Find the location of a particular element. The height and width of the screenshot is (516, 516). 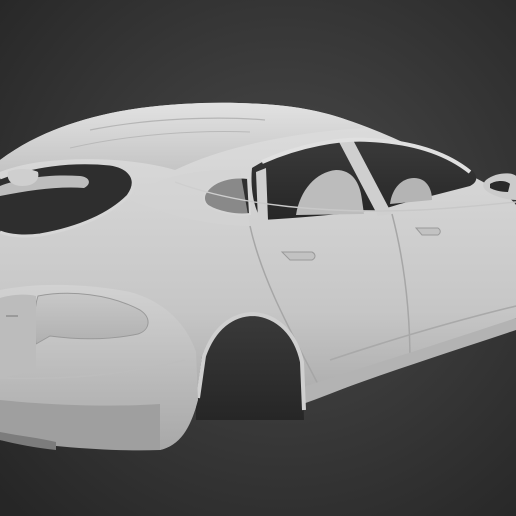

tail-lamp-inner is located at coordinates (18, 336).